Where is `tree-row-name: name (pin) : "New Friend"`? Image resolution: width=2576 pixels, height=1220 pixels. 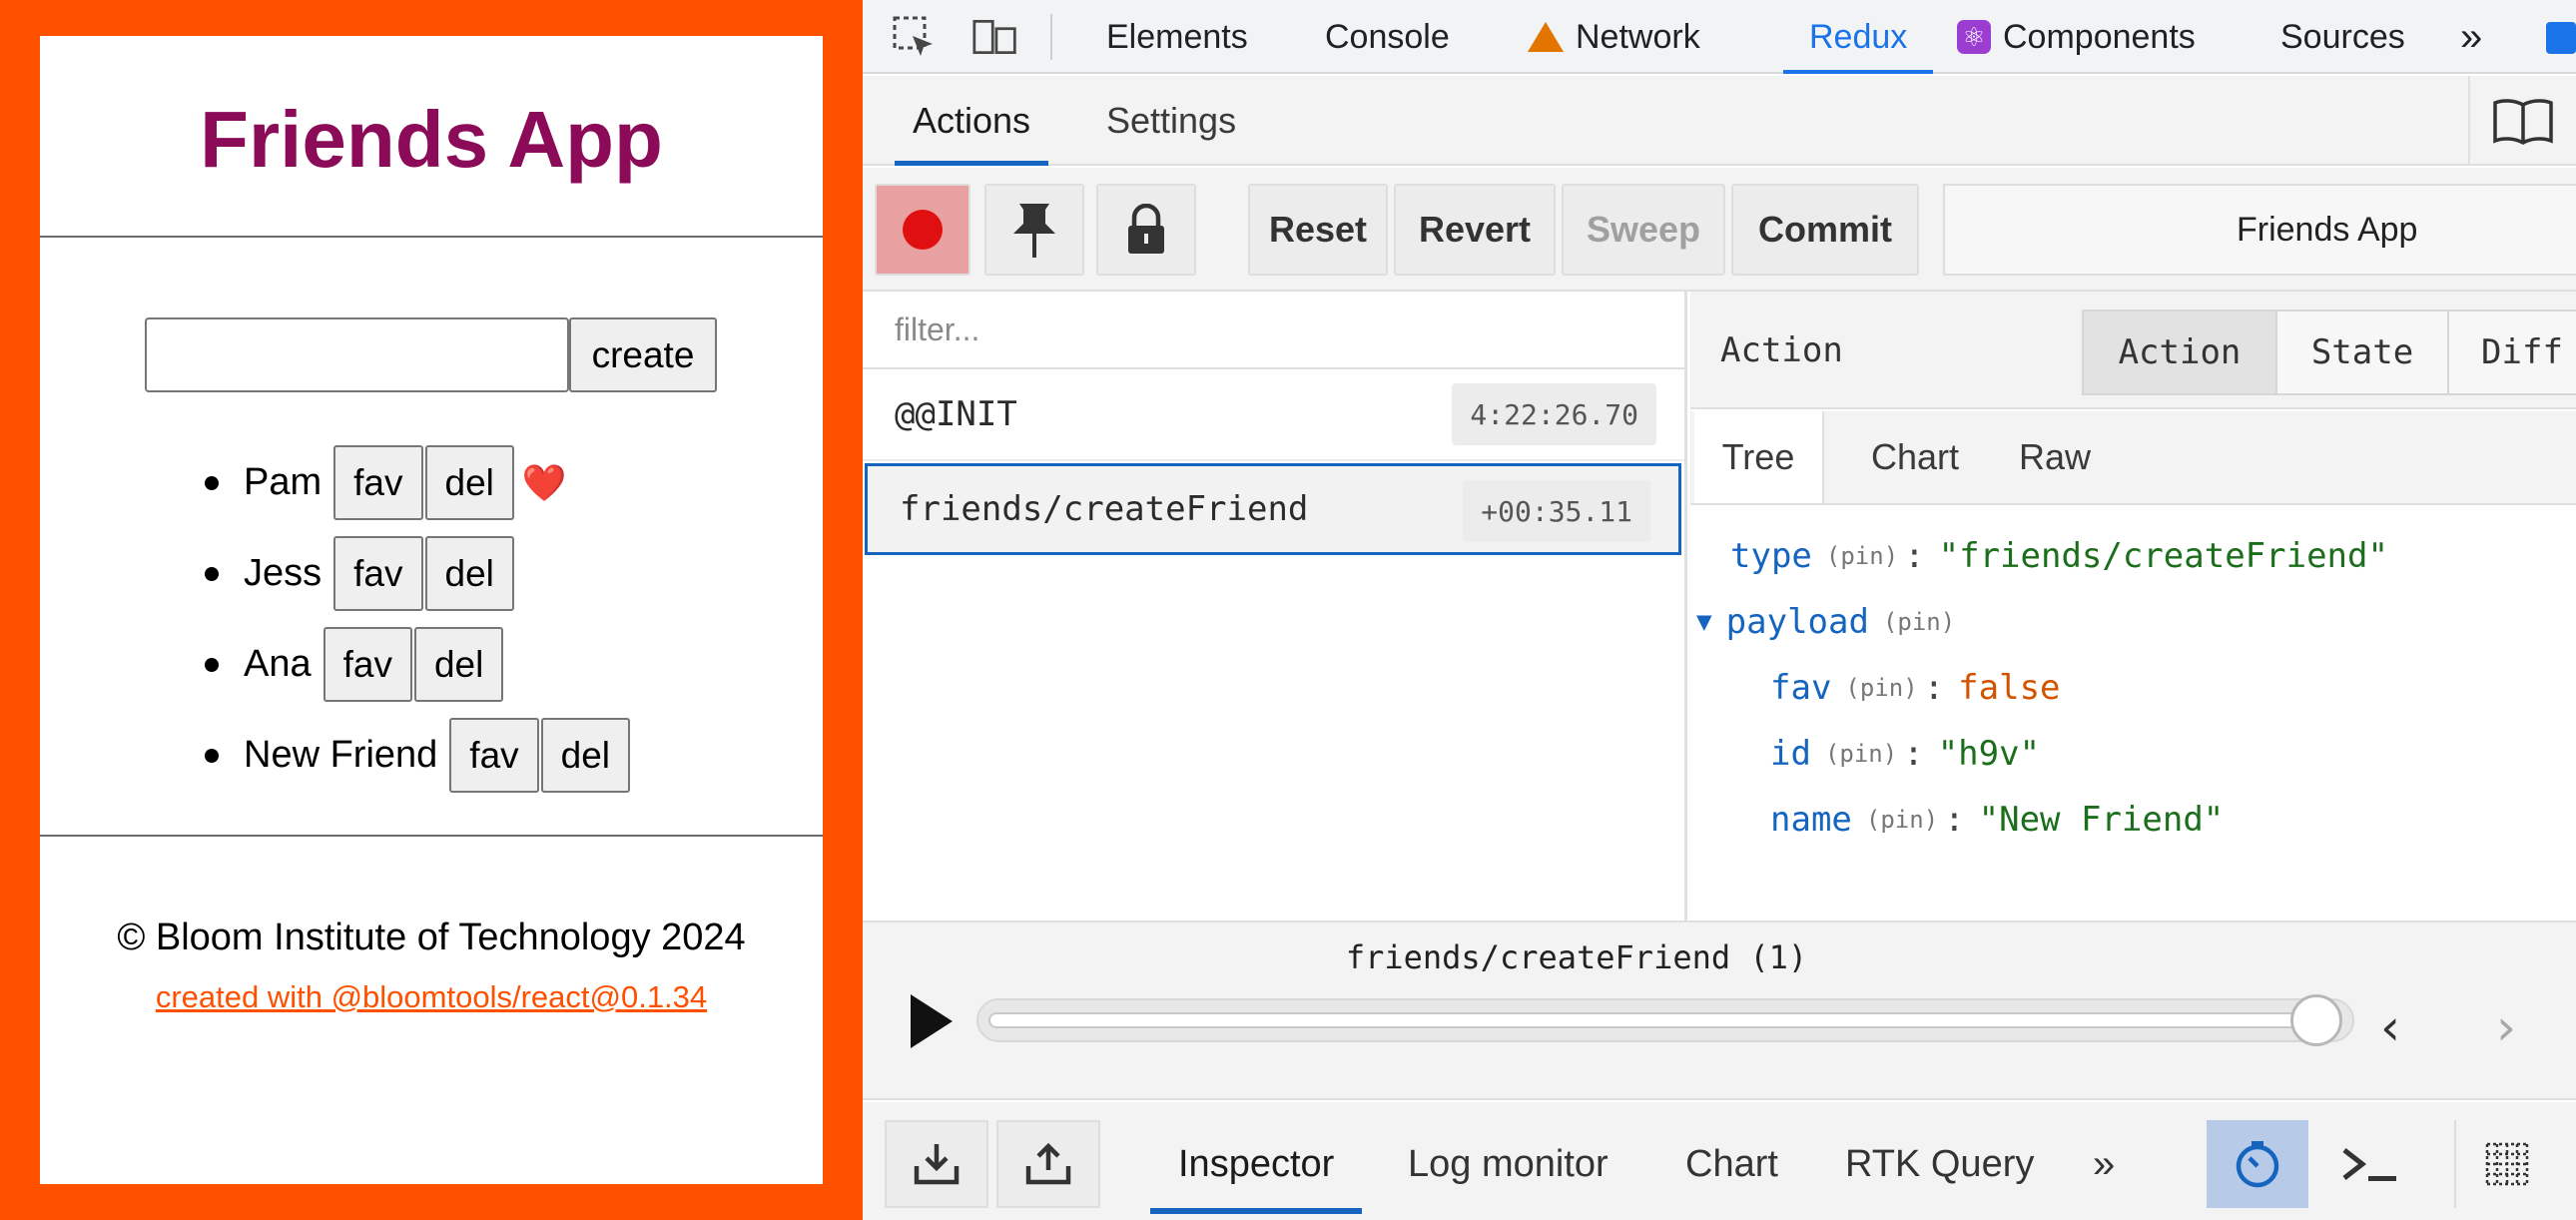
tree-row-name: name (pin) : "New Friend" is located at coordinates (1997, 820).